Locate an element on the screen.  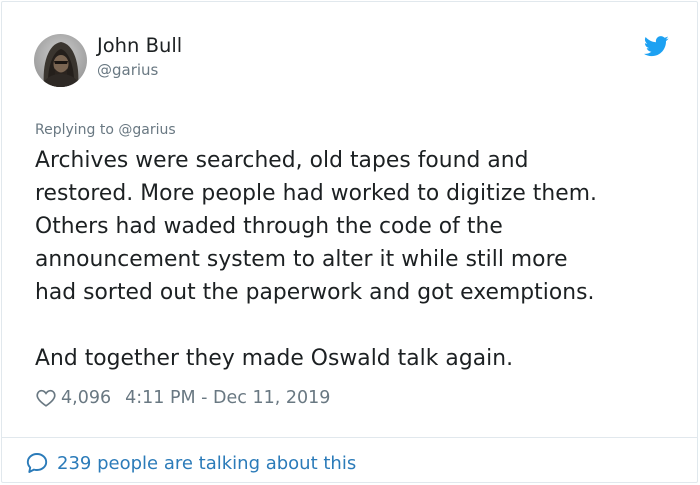
speech-bubble-icon is located at coordinates (37, 463).